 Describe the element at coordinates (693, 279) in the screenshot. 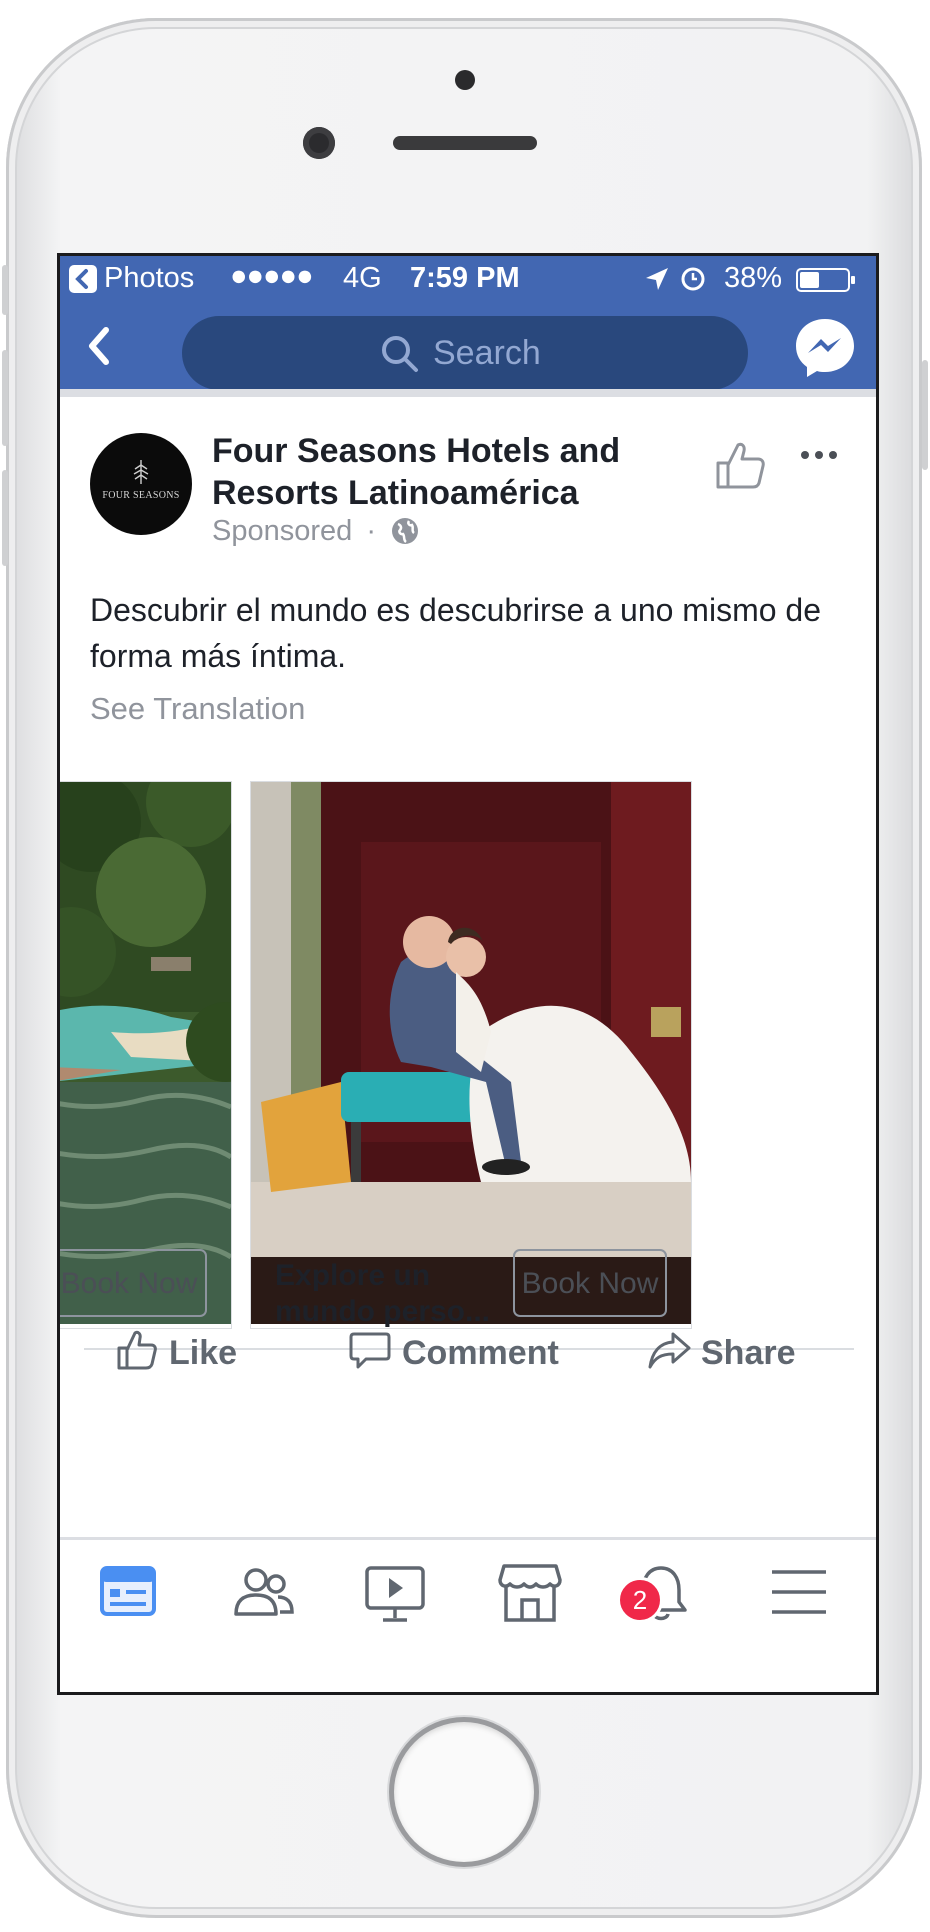

I see `alarm-icon` at that location.